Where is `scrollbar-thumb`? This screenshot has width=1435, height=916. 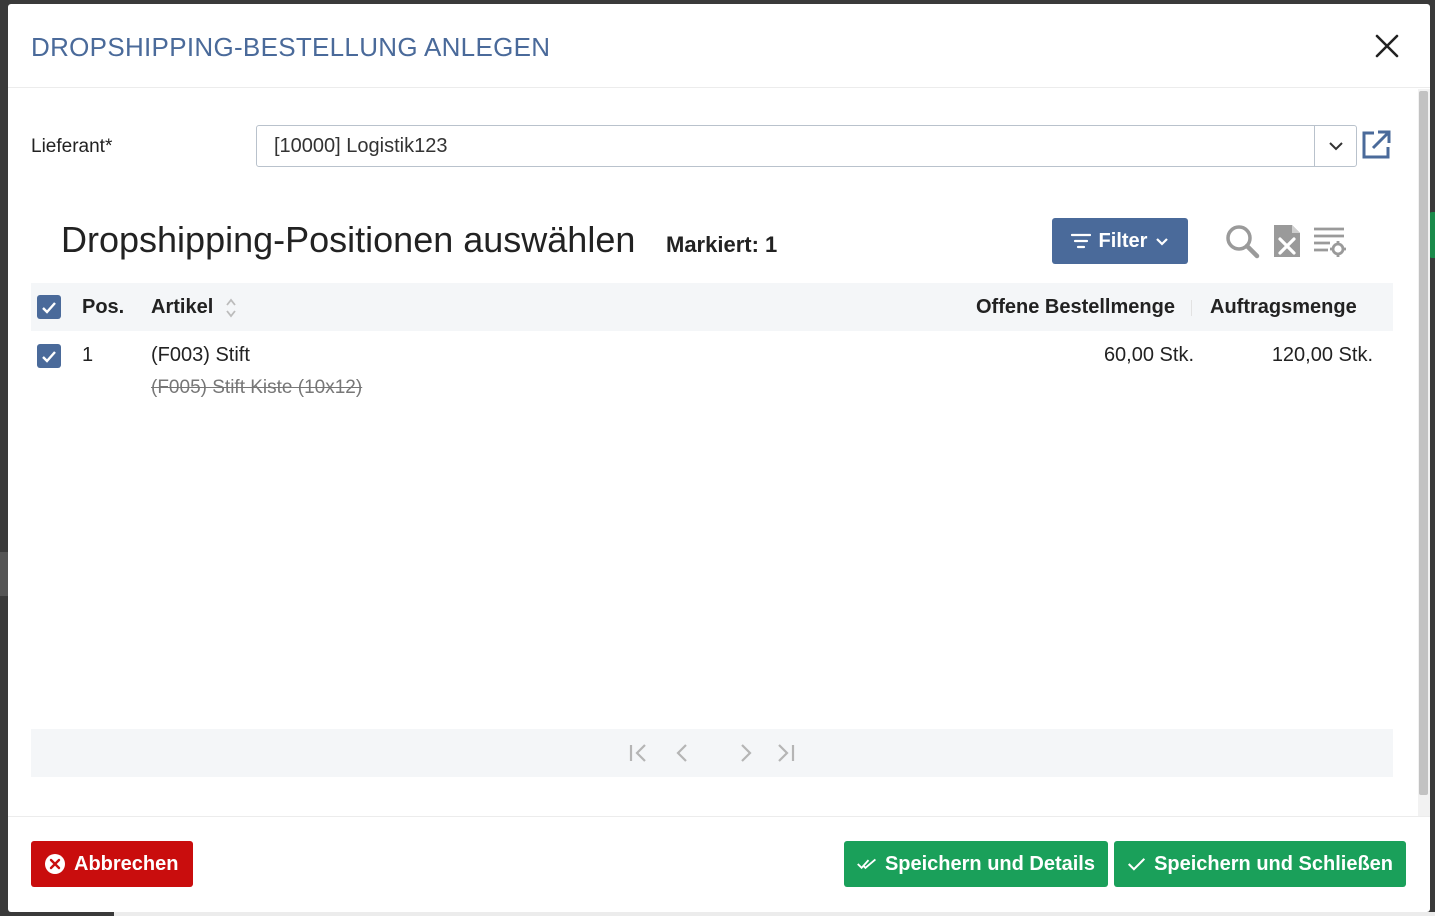 scrollbar-thumb is located at coordinates (1423, 443).